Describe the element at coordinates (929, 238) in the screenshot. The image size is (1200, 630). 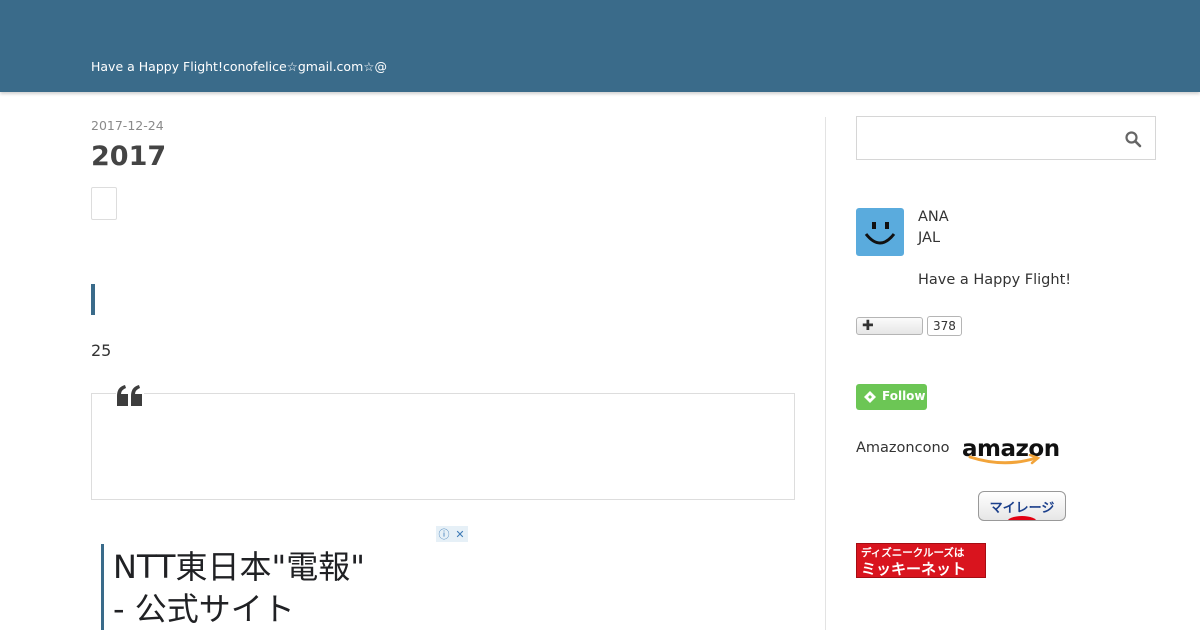
I see `profile-line-jal: JAL` at that location.